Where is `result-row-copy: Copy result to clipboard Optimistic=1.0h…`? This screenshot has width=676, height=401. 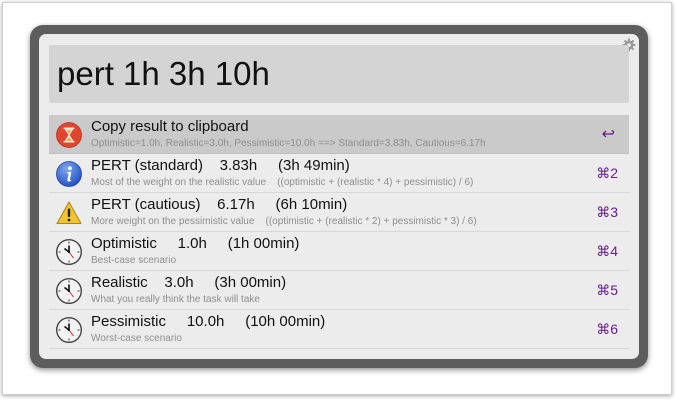 result-row-copy: Copy result to clipboard Optimistic=1.0h… is located at coordinates (339, 134).